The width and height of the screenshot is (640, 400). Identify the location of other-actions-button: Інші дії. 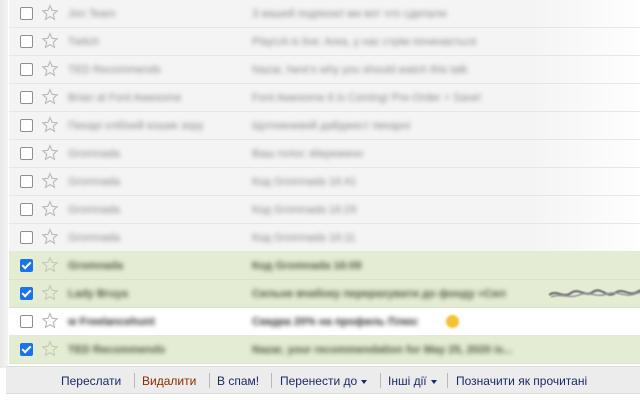
(412, 381).